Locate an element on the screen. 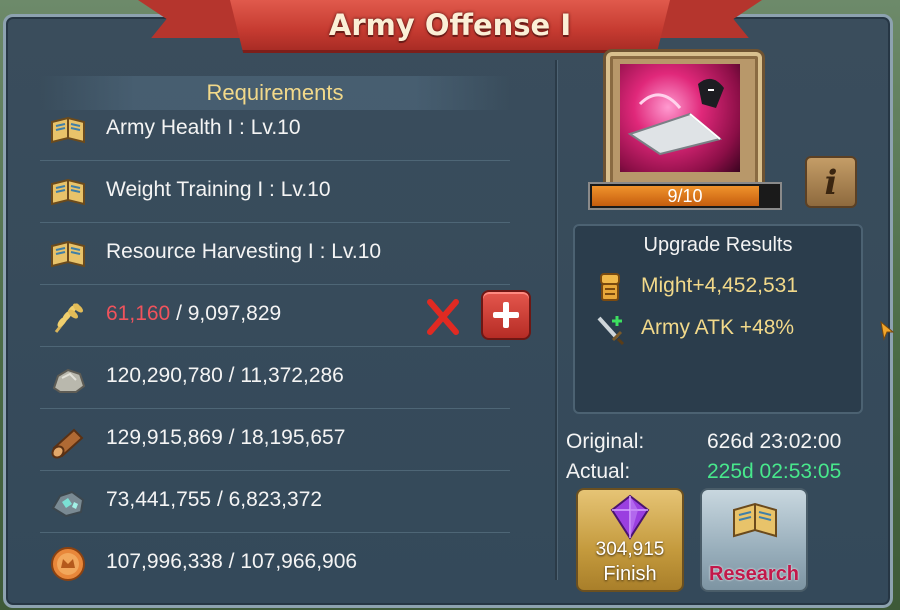  resource-amount: 129,915,869 / 18,195,657 is located at coordinates (225, 438).